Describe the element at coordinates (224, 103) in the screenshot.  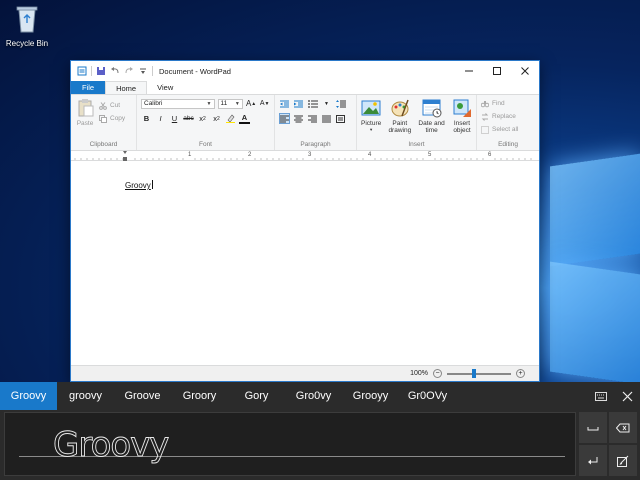
I see `font-size-value: 11` at that location.